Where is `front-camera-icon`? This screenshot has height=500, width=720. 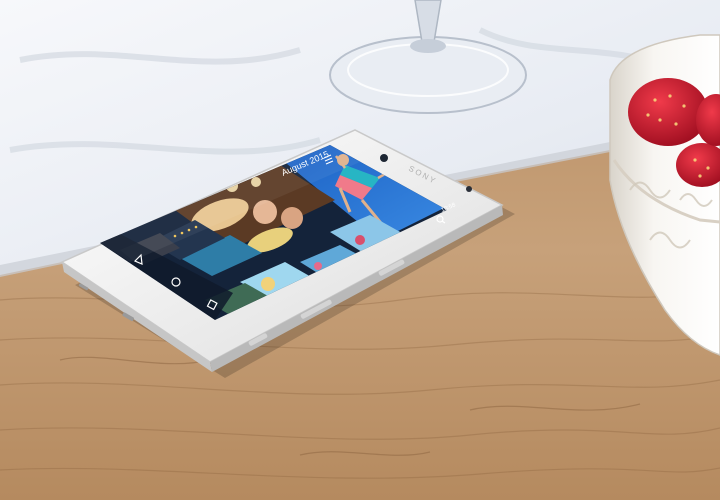
front-camera-icon is located at coordinates (384, 158).